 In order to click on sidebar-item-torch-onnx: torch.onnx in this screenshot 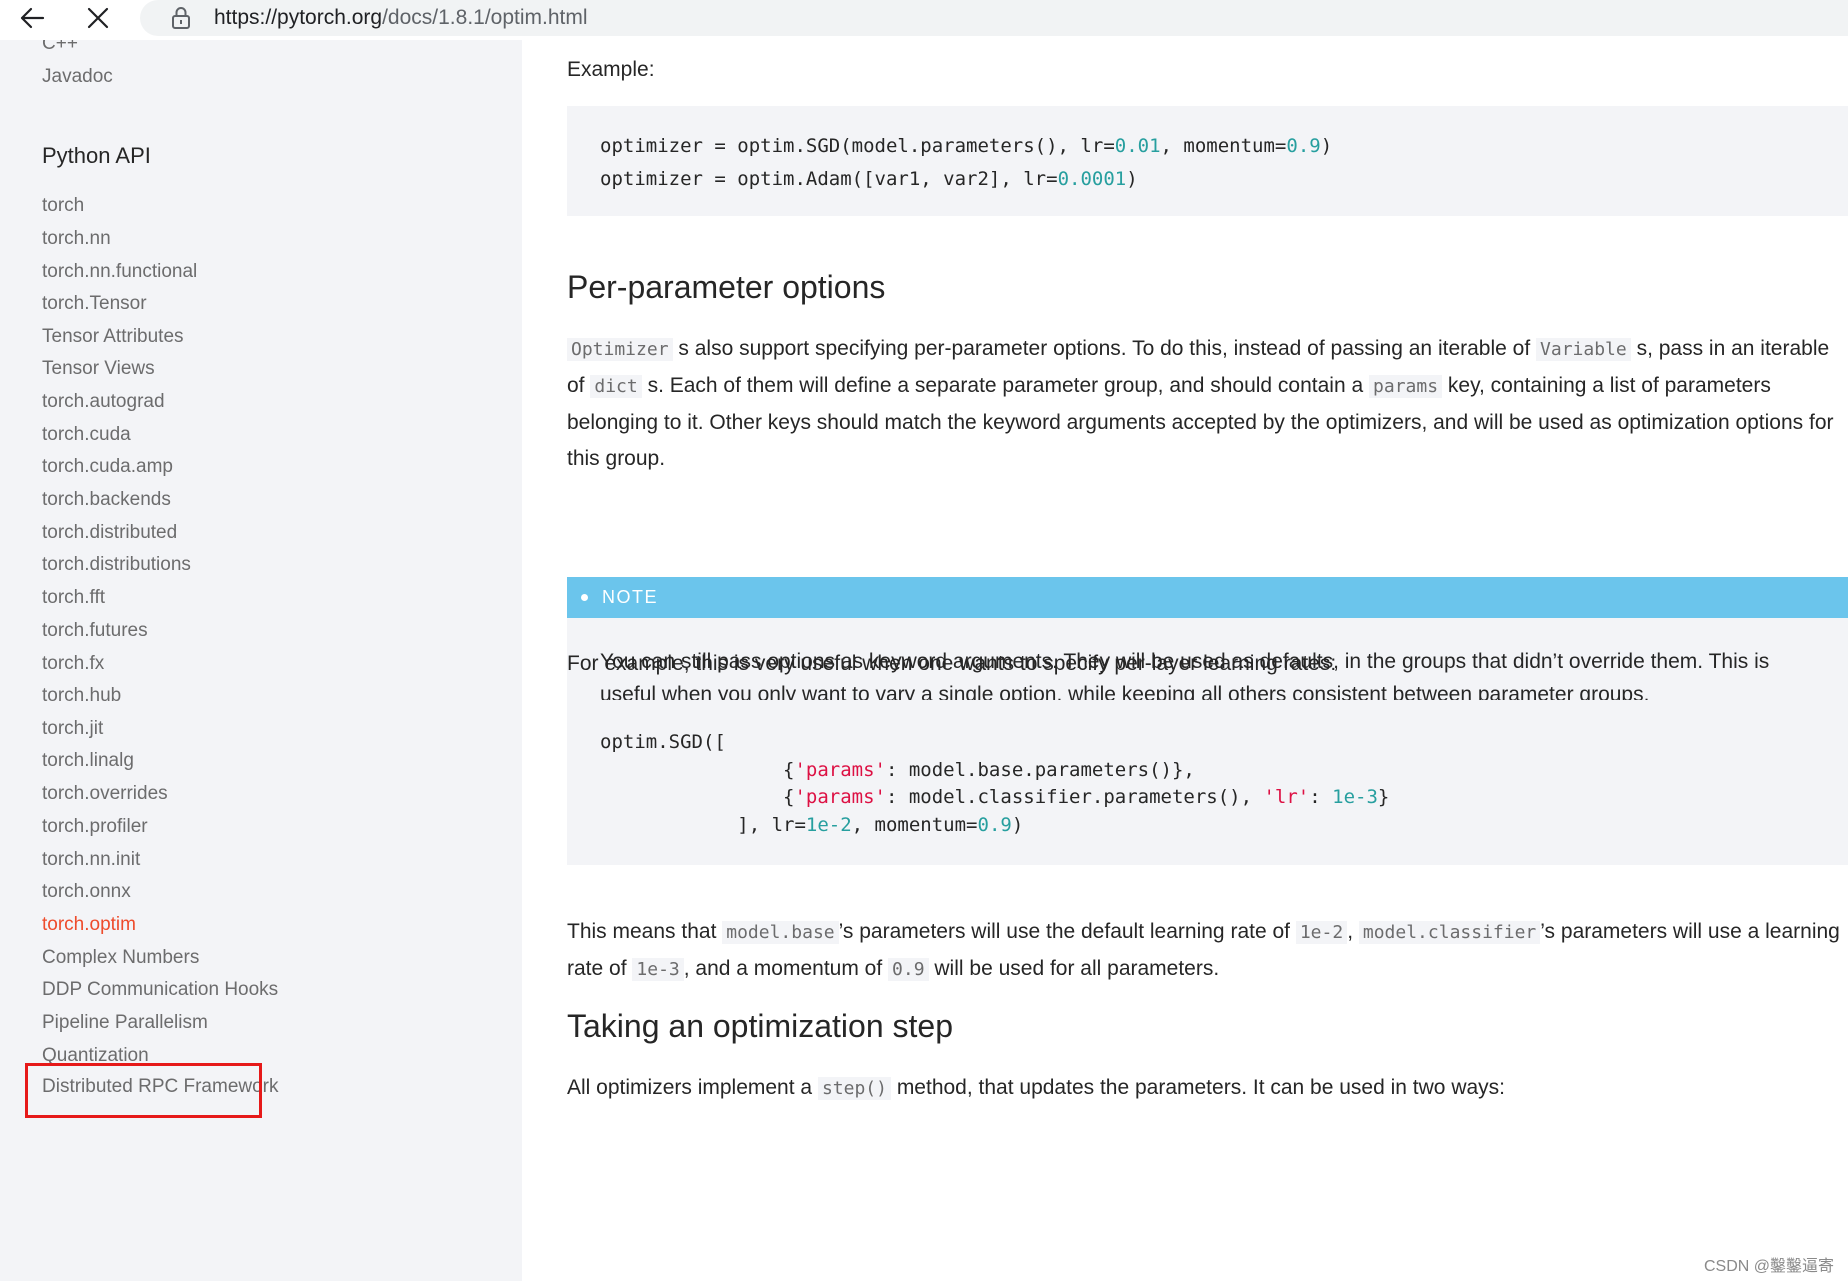, I will do `click(86, 892)`.